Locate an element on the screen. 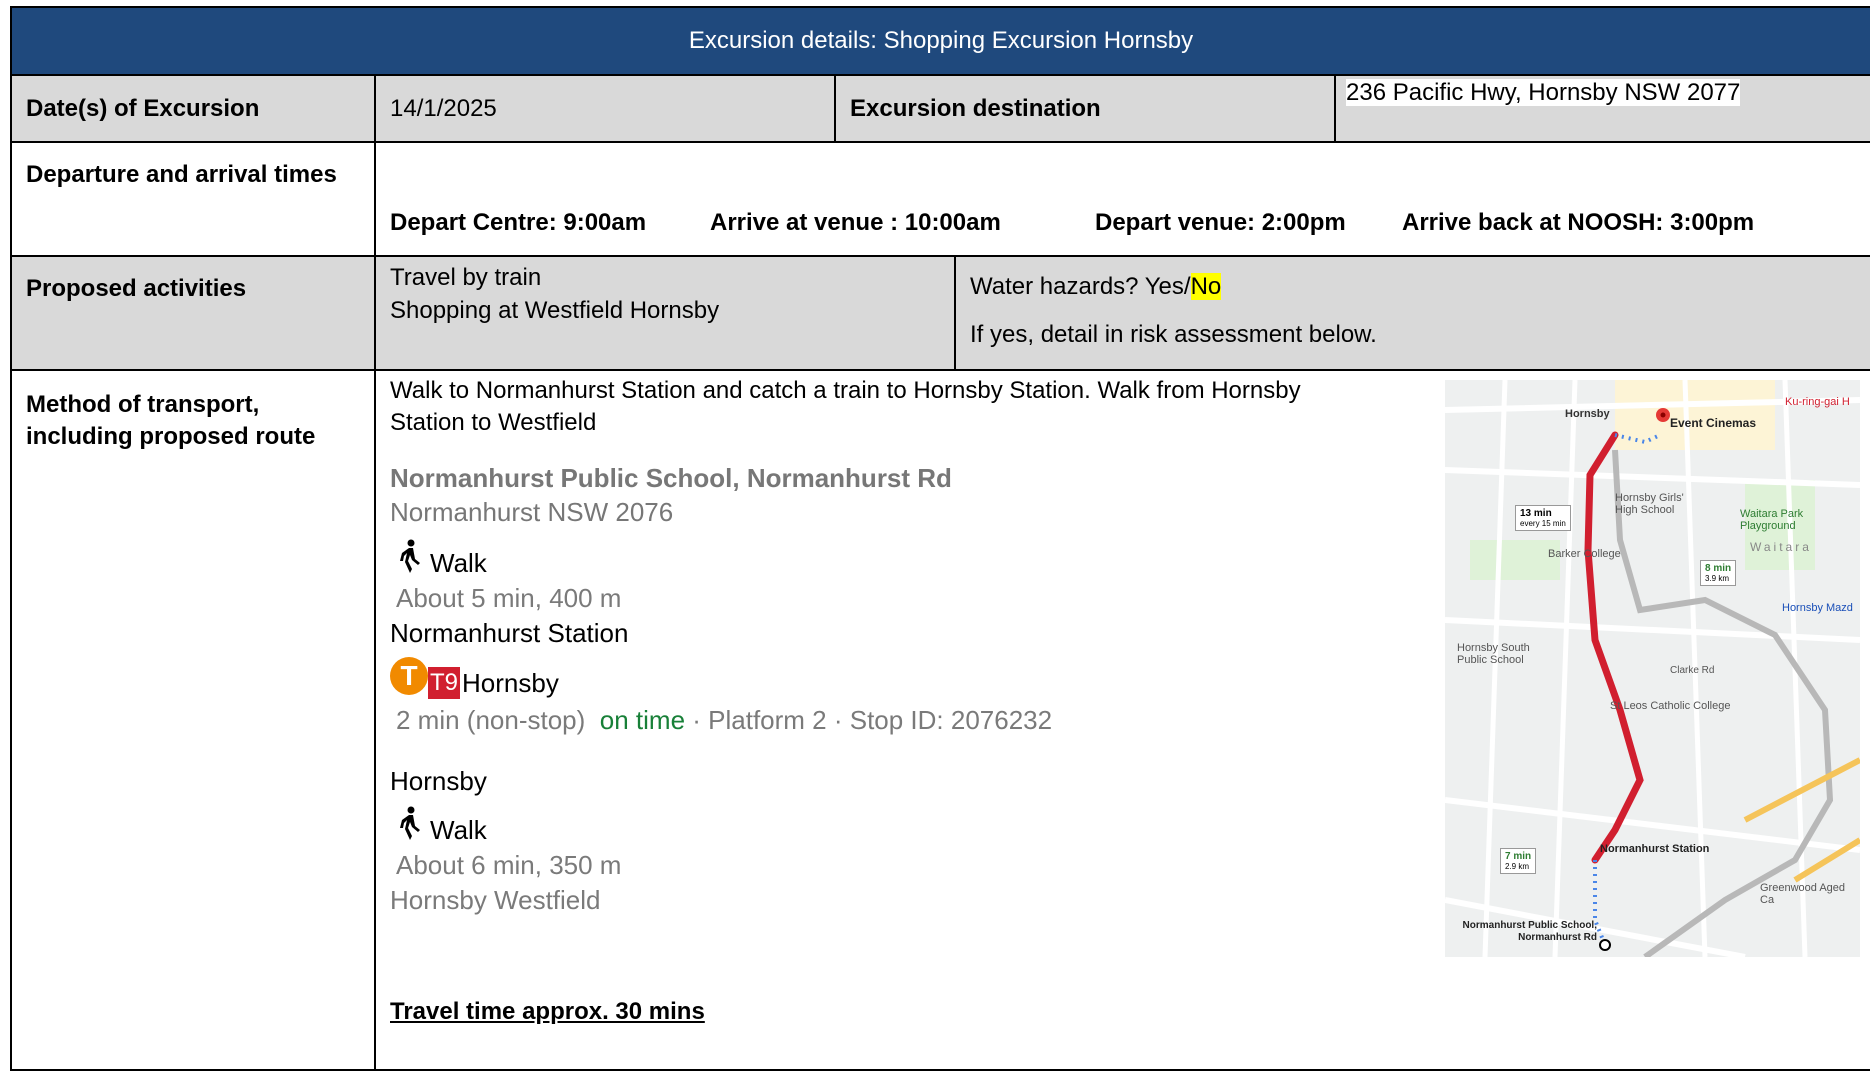  map-label: Hornsby is located at coordinates (1587, 414).